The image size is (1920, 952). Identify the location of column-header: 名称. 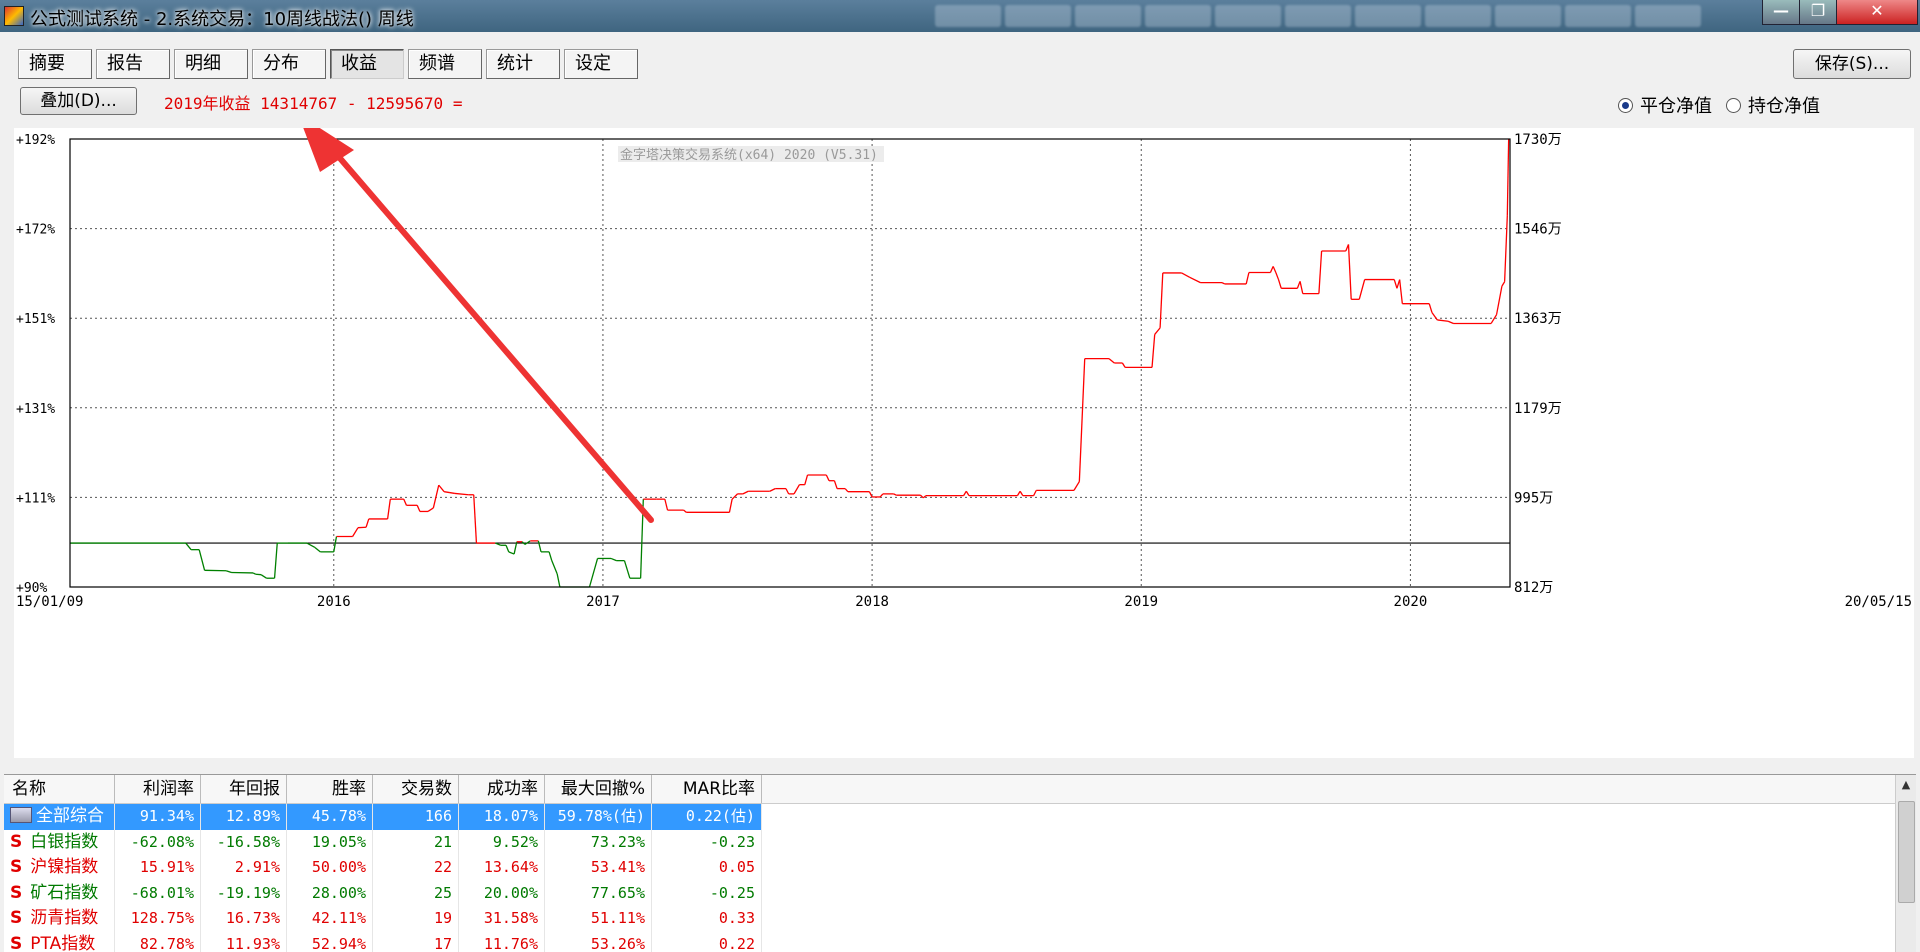
(59, 789).